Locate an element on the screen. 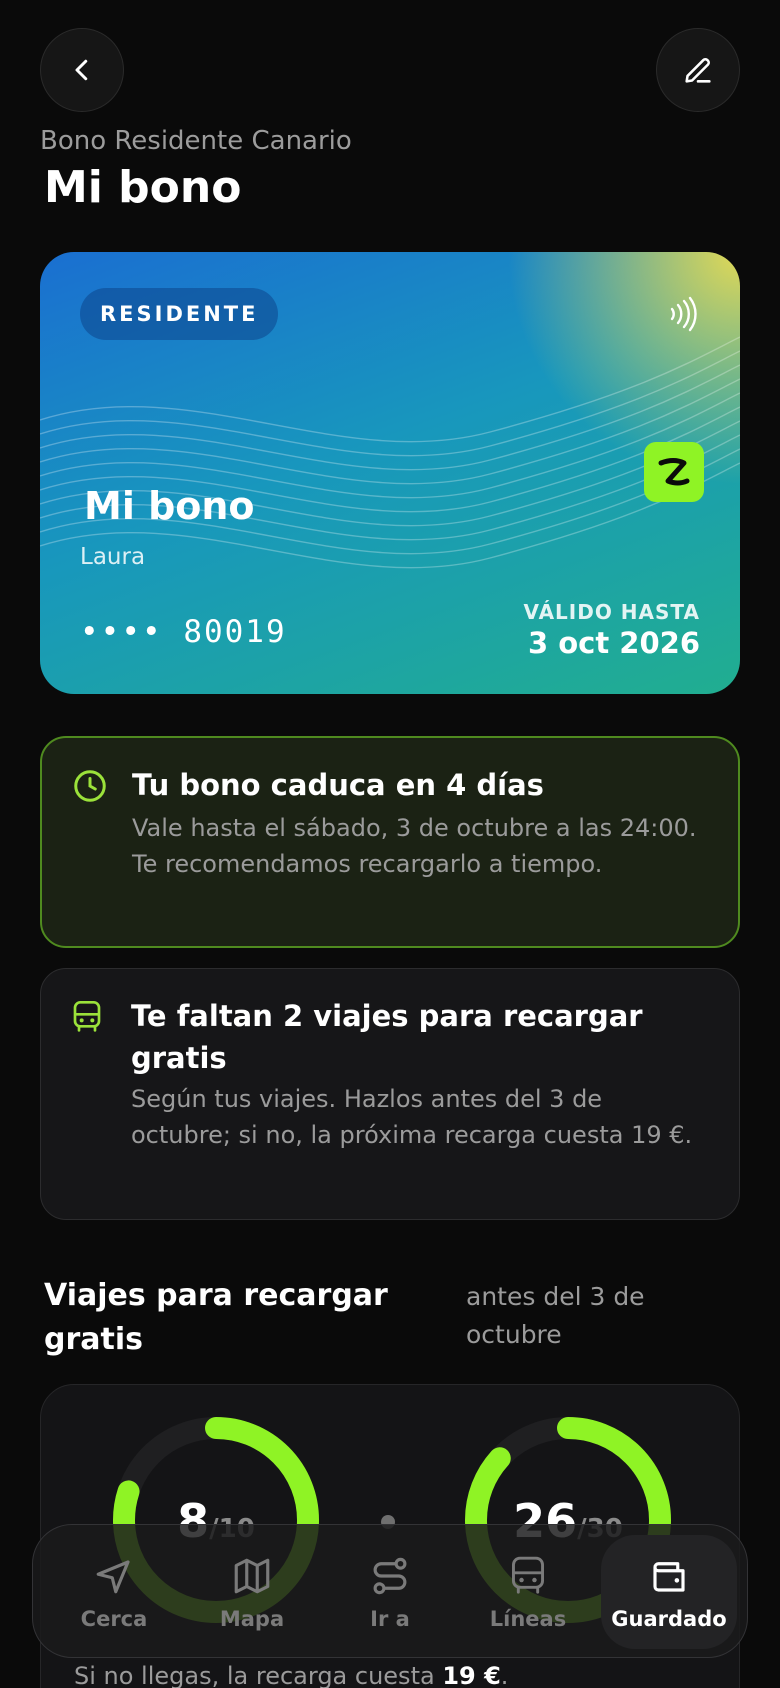 The image size is (780, 1688). tab-ir-a: Ir a is located at coordinates (390, 1592).